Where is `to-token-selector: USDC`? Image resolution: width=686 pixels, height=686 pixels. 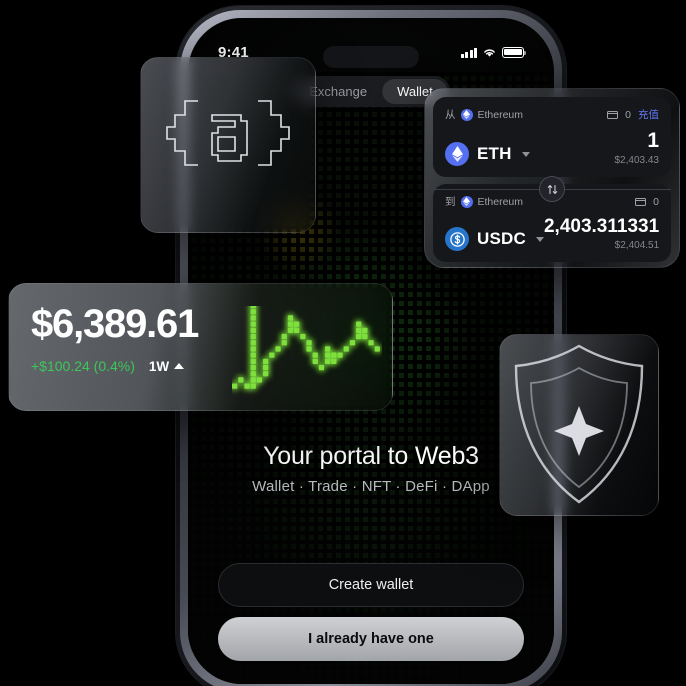 to-token-selector: USDC is located at coordinates (494, 239).